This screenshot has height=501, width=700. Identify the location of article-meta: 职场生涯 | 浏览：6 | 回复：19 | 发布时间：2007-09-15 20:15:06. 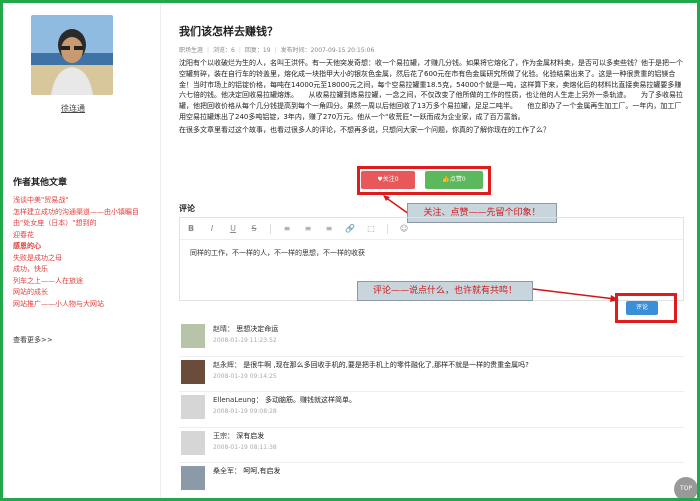
(277, 50).